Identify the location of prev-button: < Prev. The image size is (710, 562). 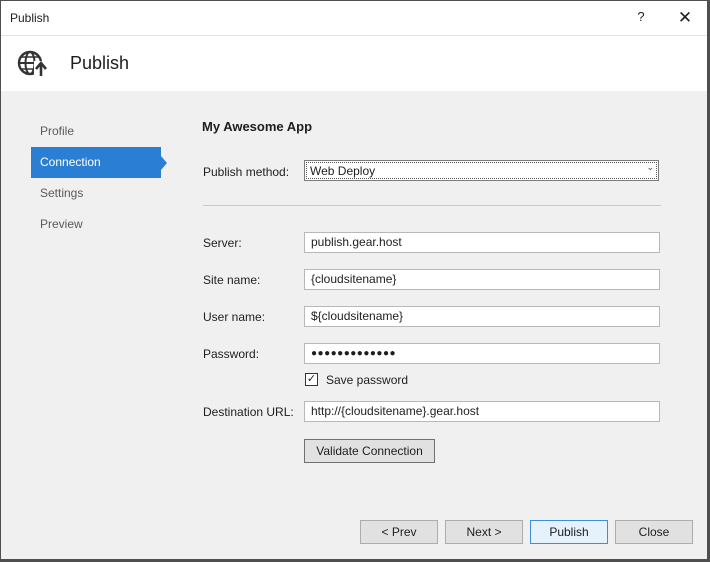
(399, 532).